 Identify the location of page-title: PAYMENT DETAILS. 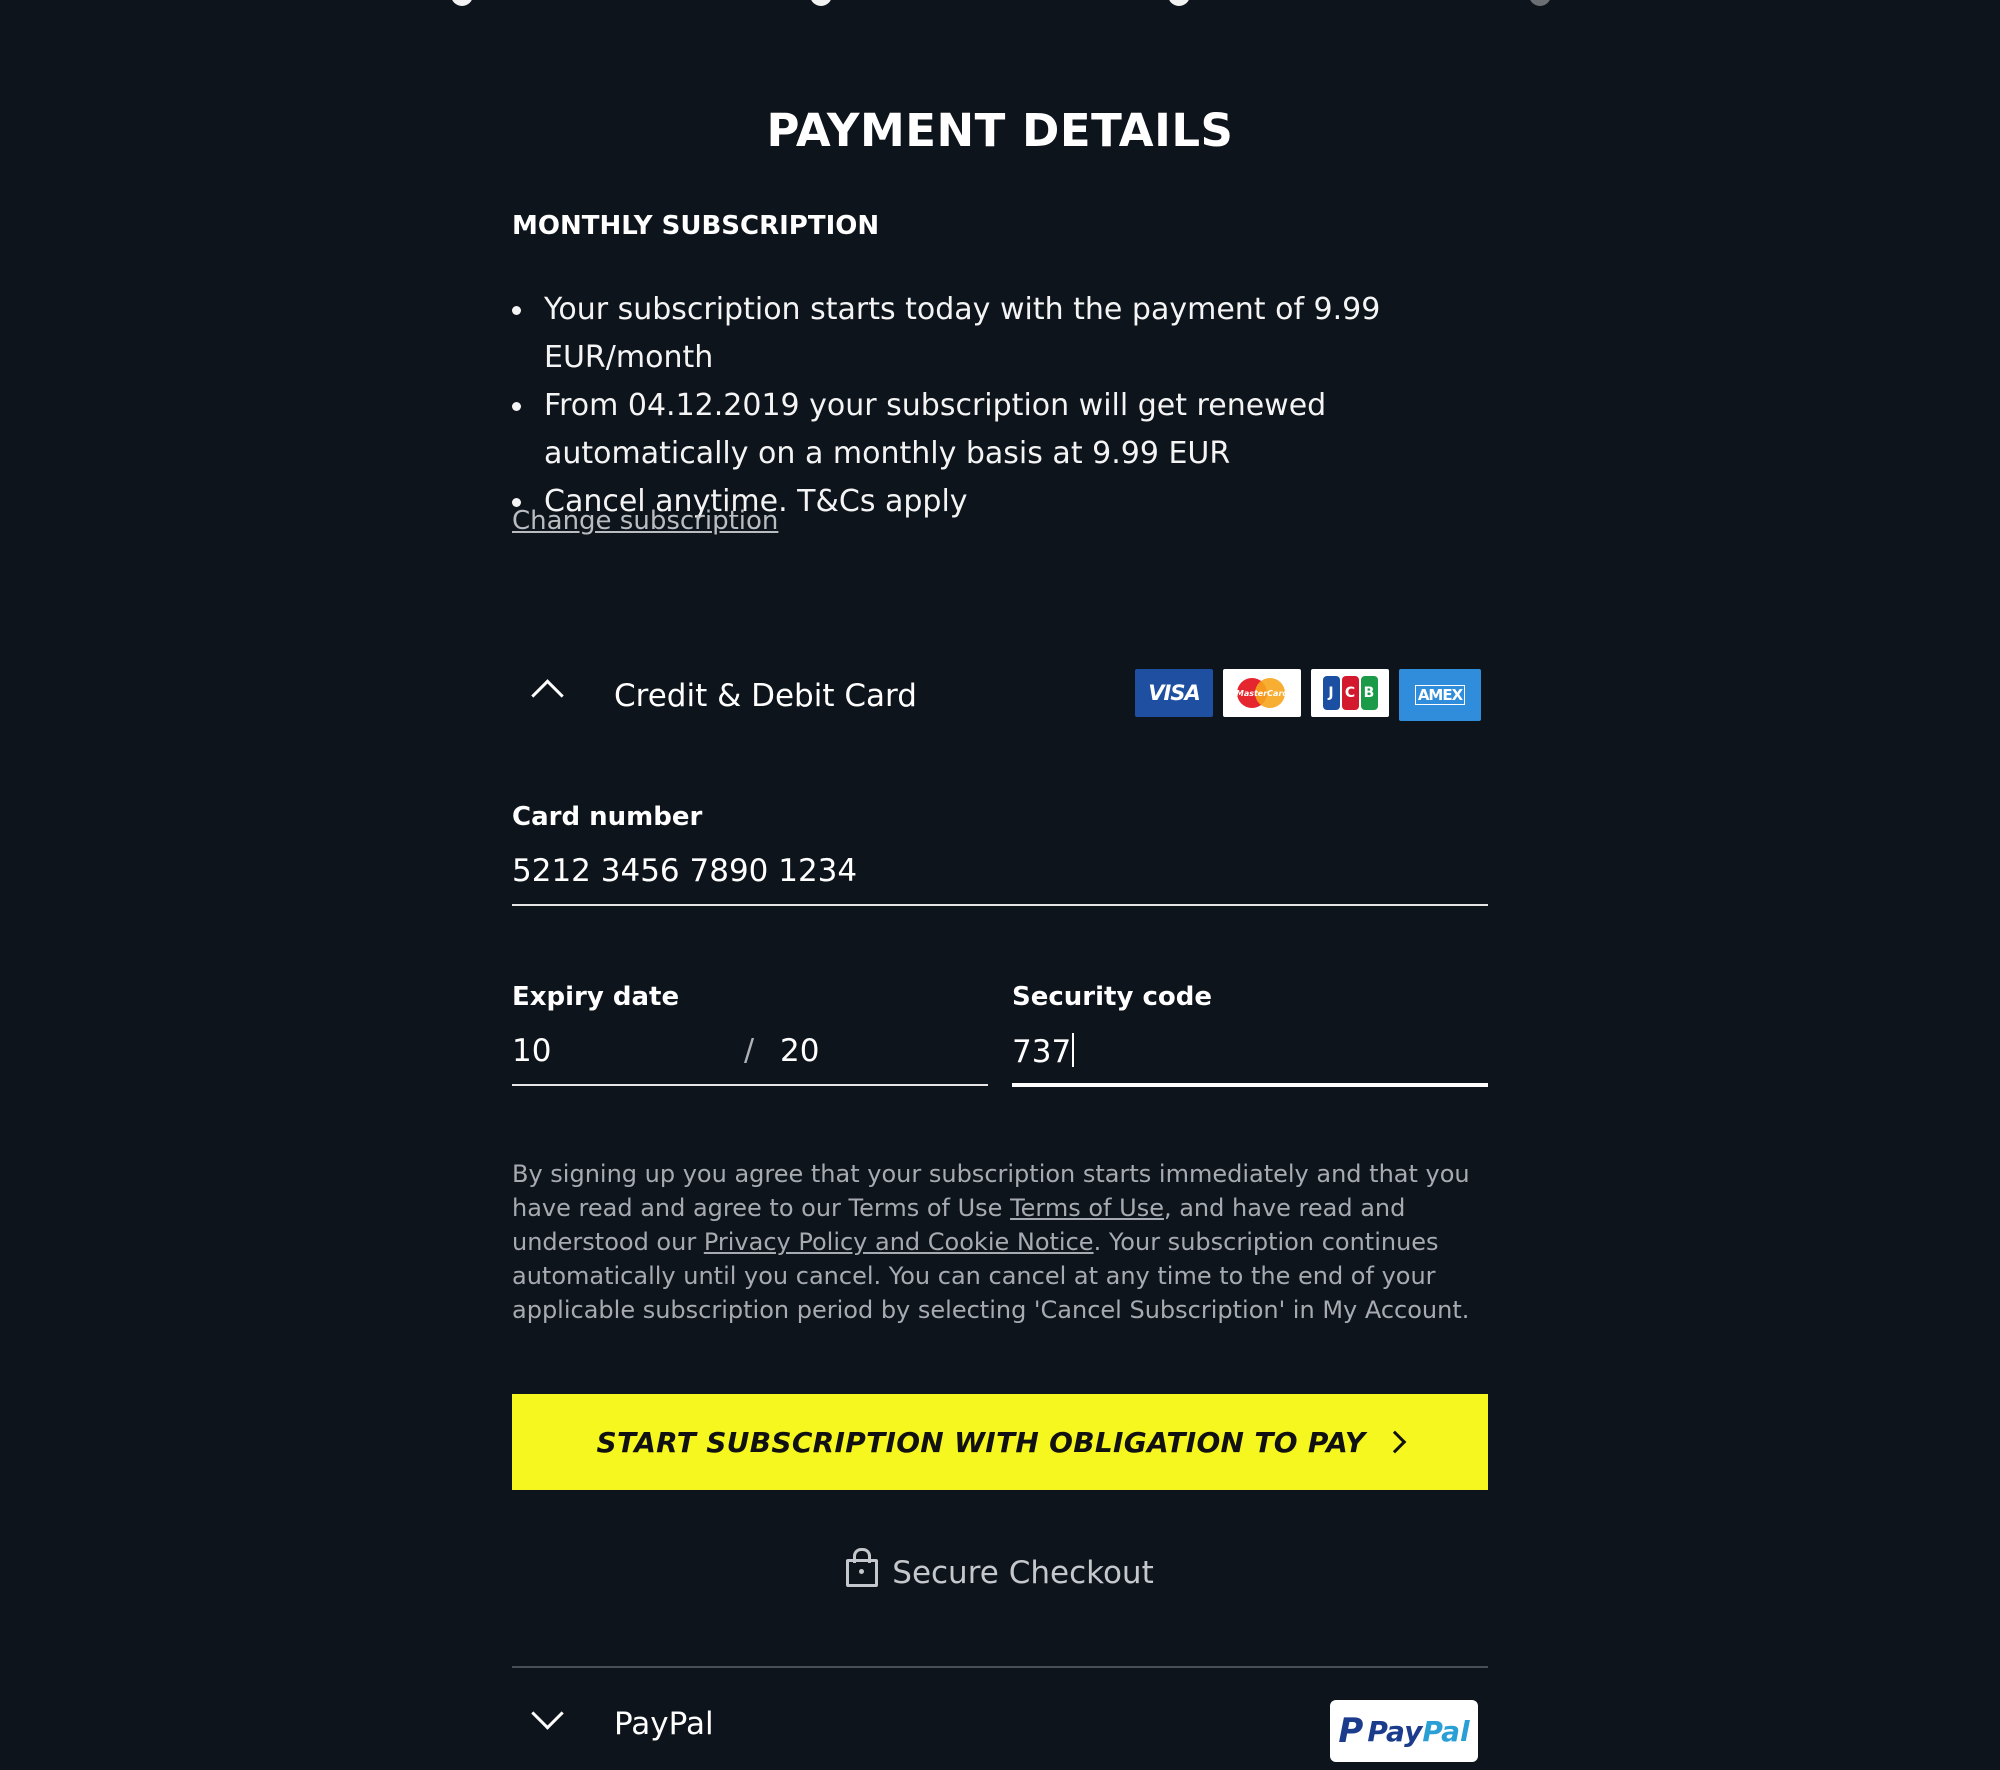
(1000, 130).